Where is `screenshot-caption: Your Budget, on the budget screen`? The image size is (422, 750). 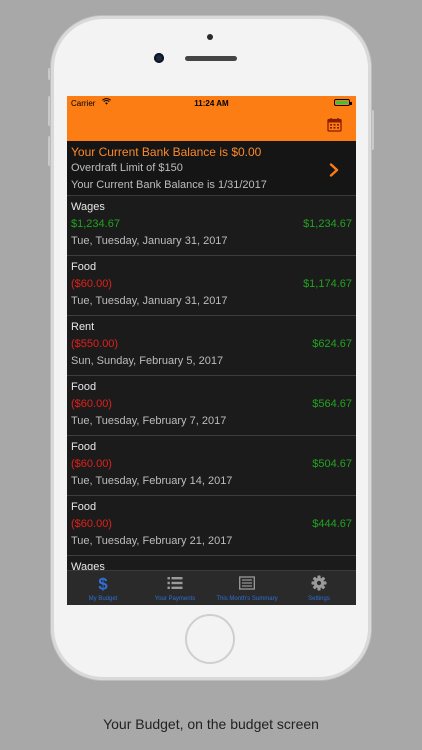
screenshot-caption: Your Budget, on the budget screen is located at coordinates (211, 724).